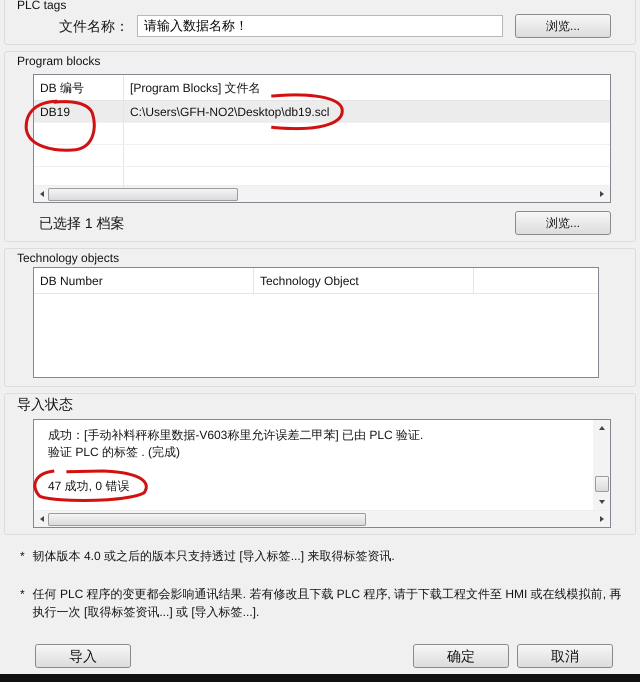 The height and width of the screenshot is (682, 640). What do you see at coordinates (71, 281) in the screenshot?
I see `column-header: DB Number` at bounding box center [71, 281].